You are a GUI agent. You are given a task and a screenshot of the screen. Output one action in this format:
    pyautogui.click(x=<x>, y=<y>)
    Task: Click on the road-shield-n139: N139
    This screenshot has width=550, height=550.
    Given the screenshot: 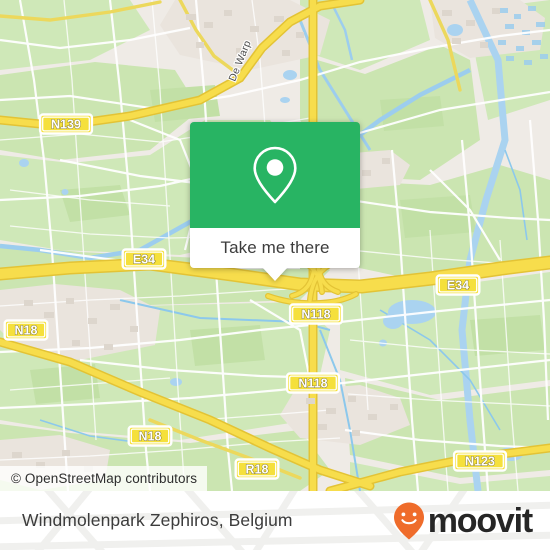 What is the action you would take?
    pyautogui.click(x=66, y=124)
    